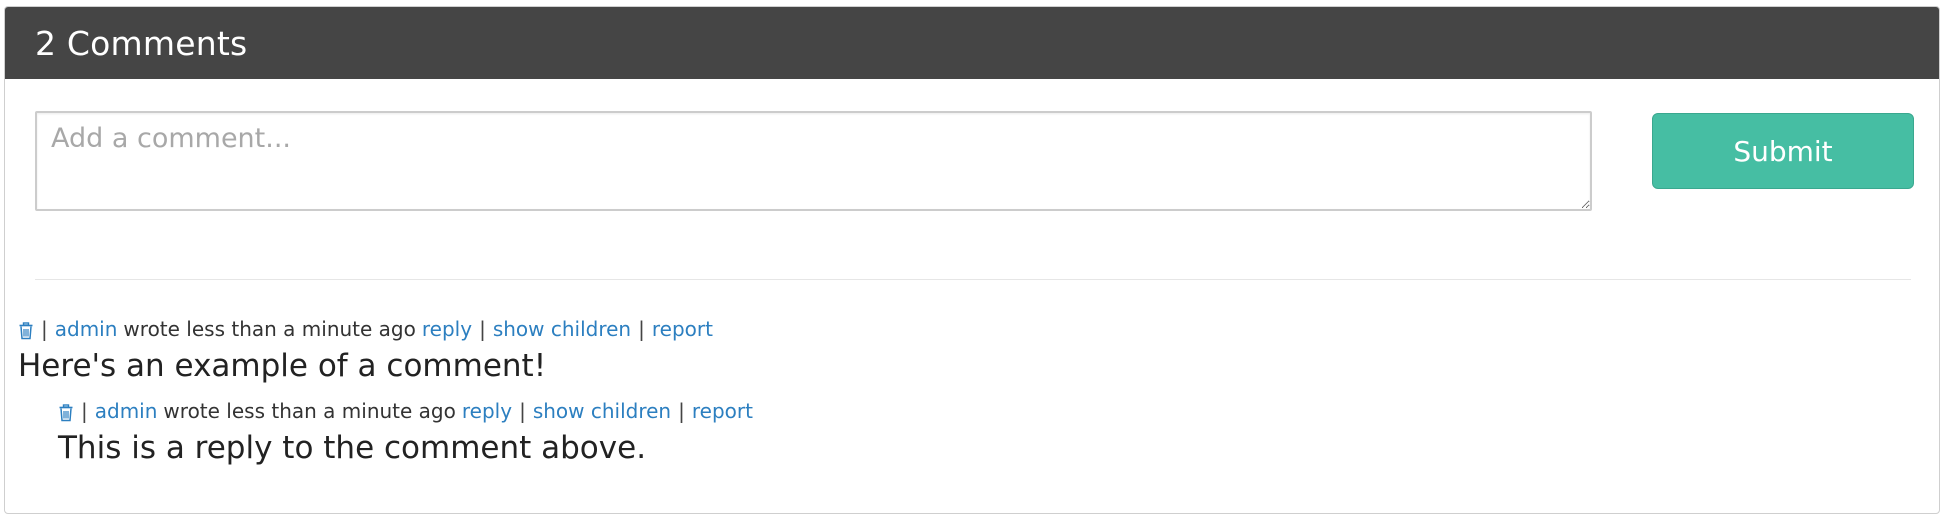 Image resolution: width=1946 pixels, height=516 pixels. I want to click on comment-body: This is a reply to the comment above., so click(352, 448).